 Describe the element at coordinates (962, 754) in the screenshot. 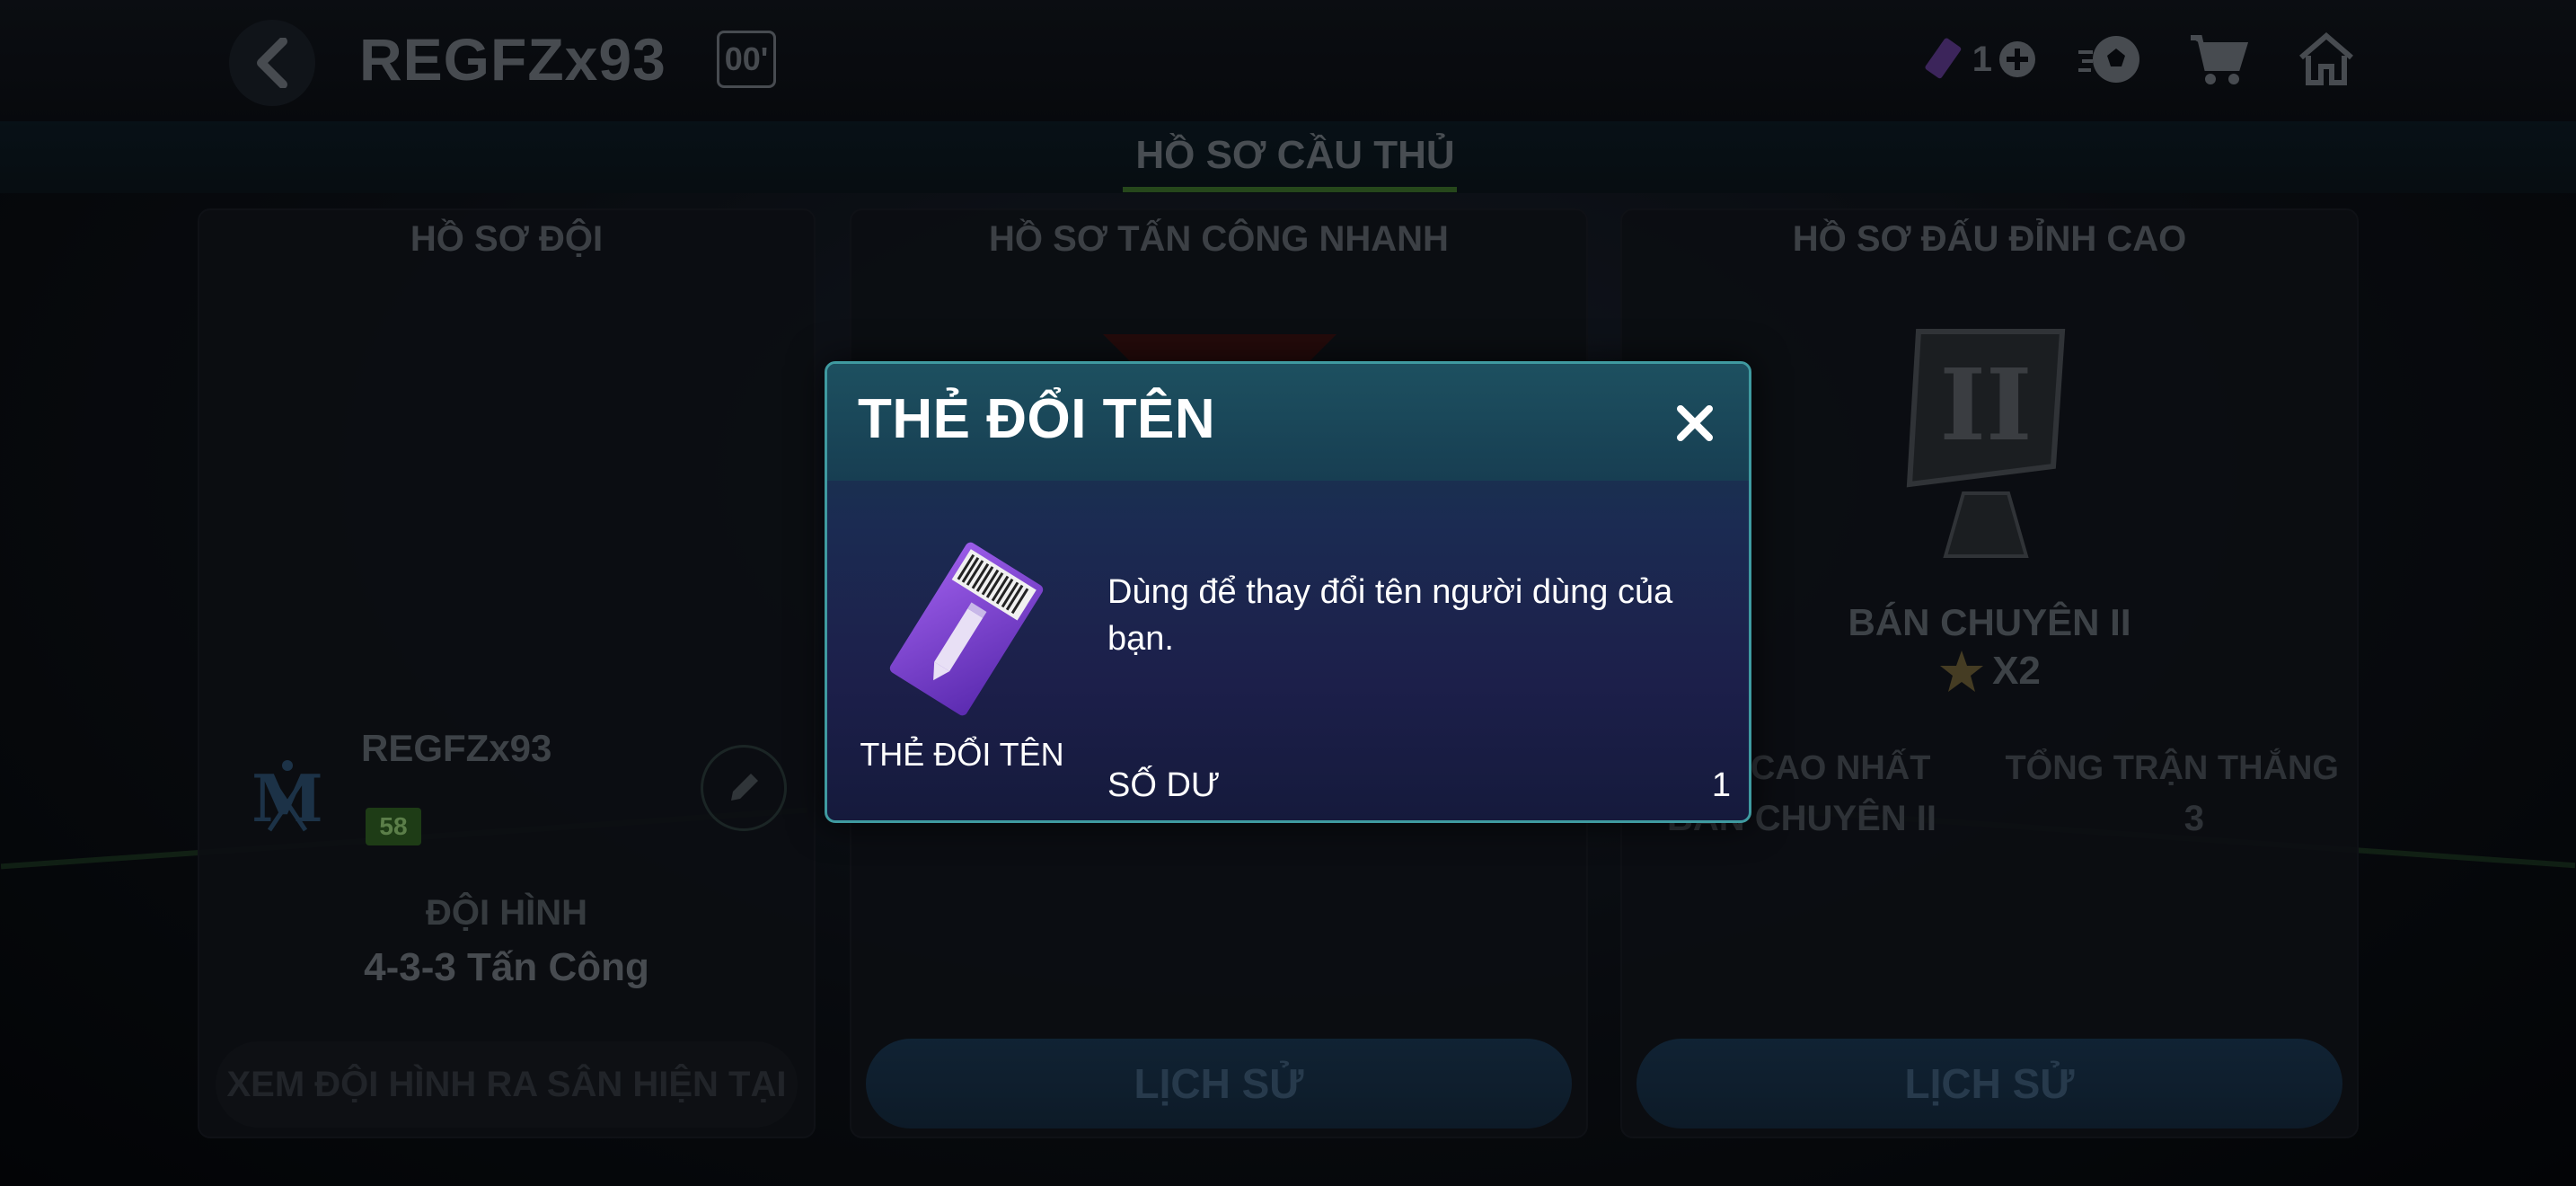

I see `item-name: THẺ ĐỔI TÊN` at that location.